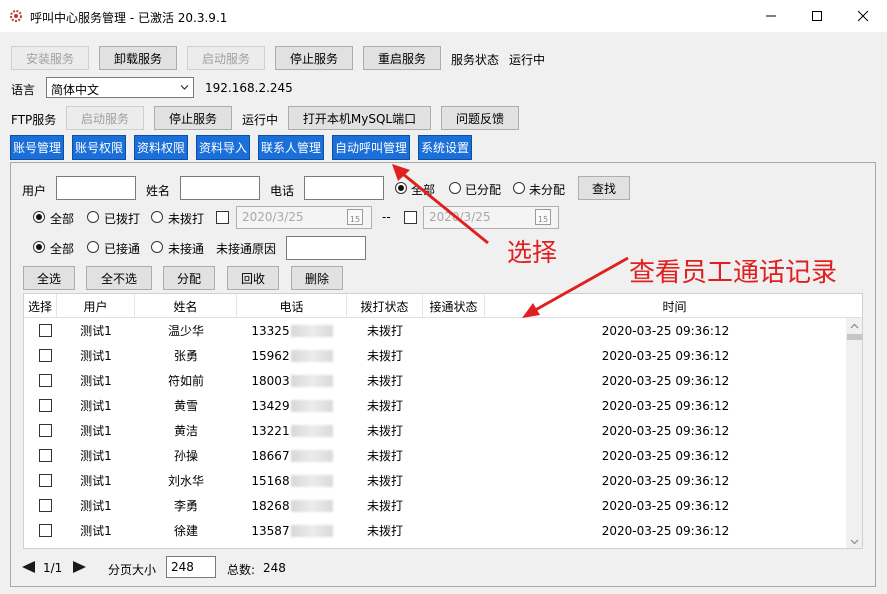 This screenshot has width=887, height=594. Describe the element at coordinates (129, 18) in the screenshot. I see `window-title: 呼叫中心服务管理 - 已激活 20.3.9.1` at that location.